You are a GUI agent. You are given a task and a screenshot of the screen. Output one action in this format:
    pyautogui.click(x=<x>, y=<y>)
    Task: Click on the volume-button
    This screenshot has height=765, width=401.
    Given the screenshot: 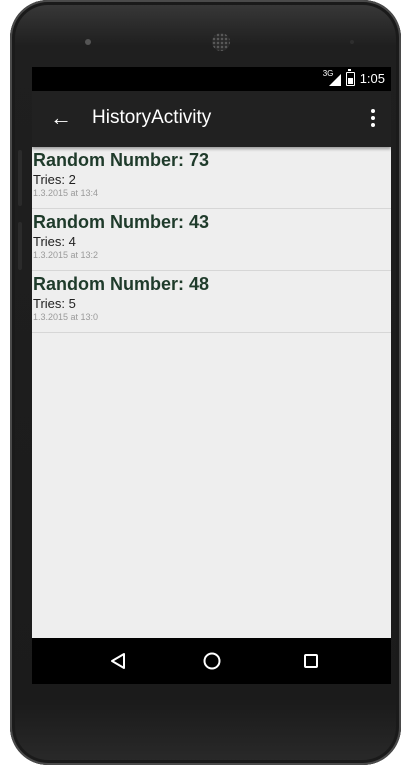 What is the action you would take?
    pyautogui.click(x=20, y=178)
    